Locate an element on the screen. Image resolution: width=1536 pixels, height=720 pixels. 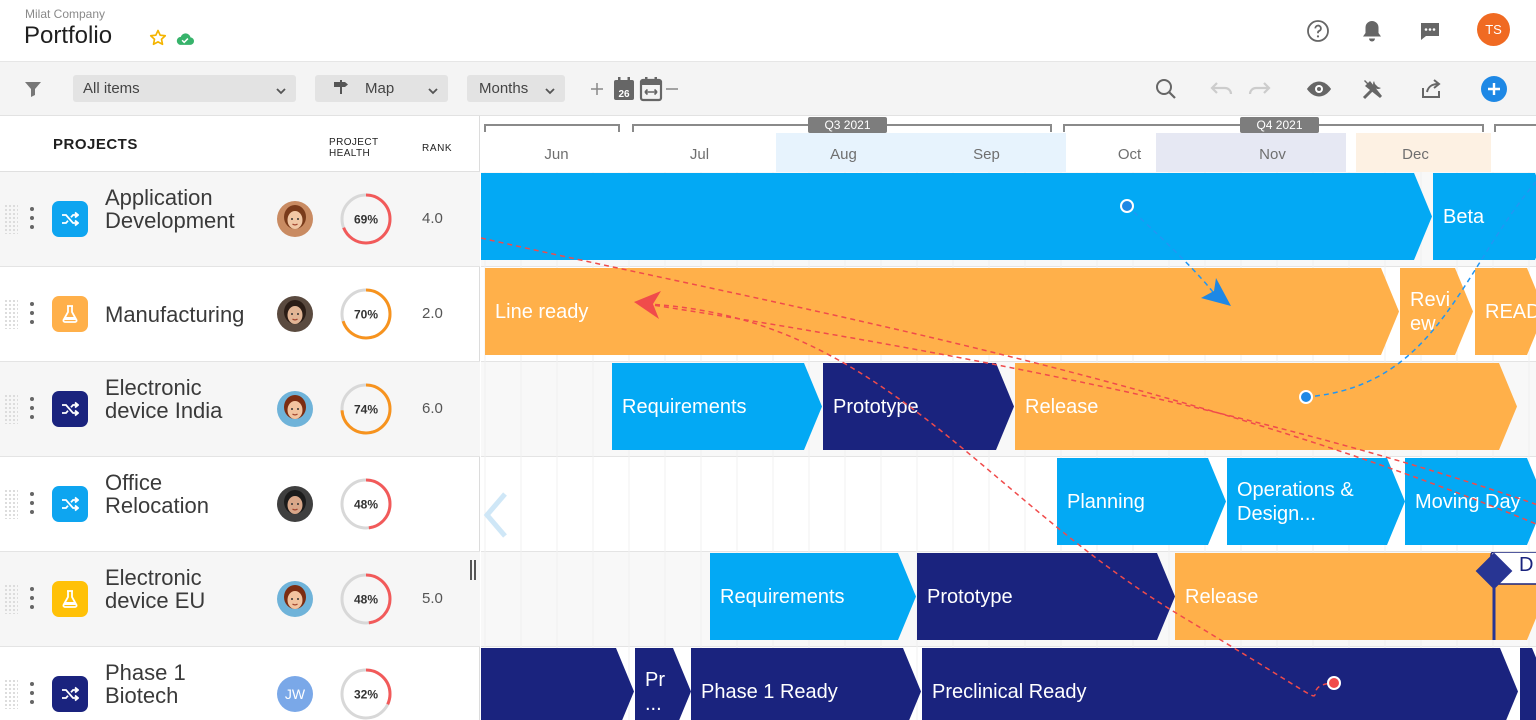
health-gauge: 70% is located at coordinates (366, 314).